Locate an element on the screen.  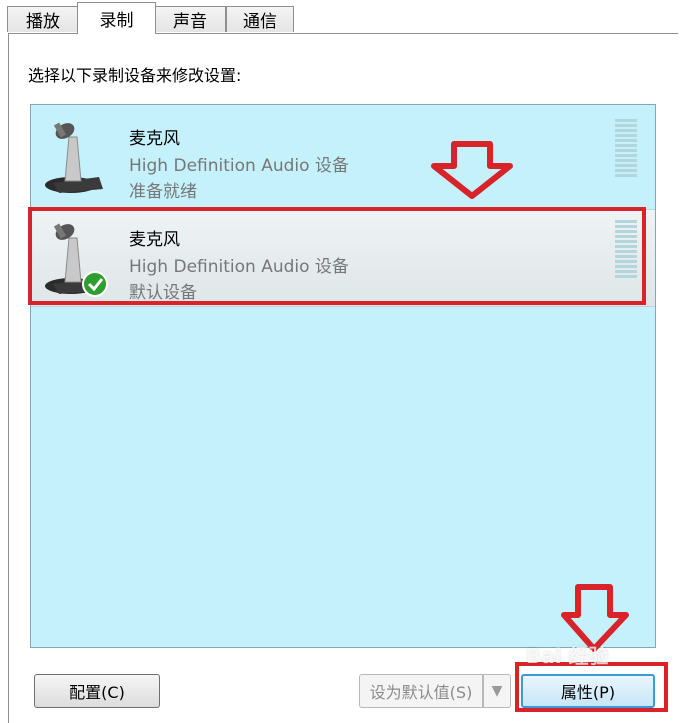
tab-communications: 通信 is located at coordinates (260, 19).